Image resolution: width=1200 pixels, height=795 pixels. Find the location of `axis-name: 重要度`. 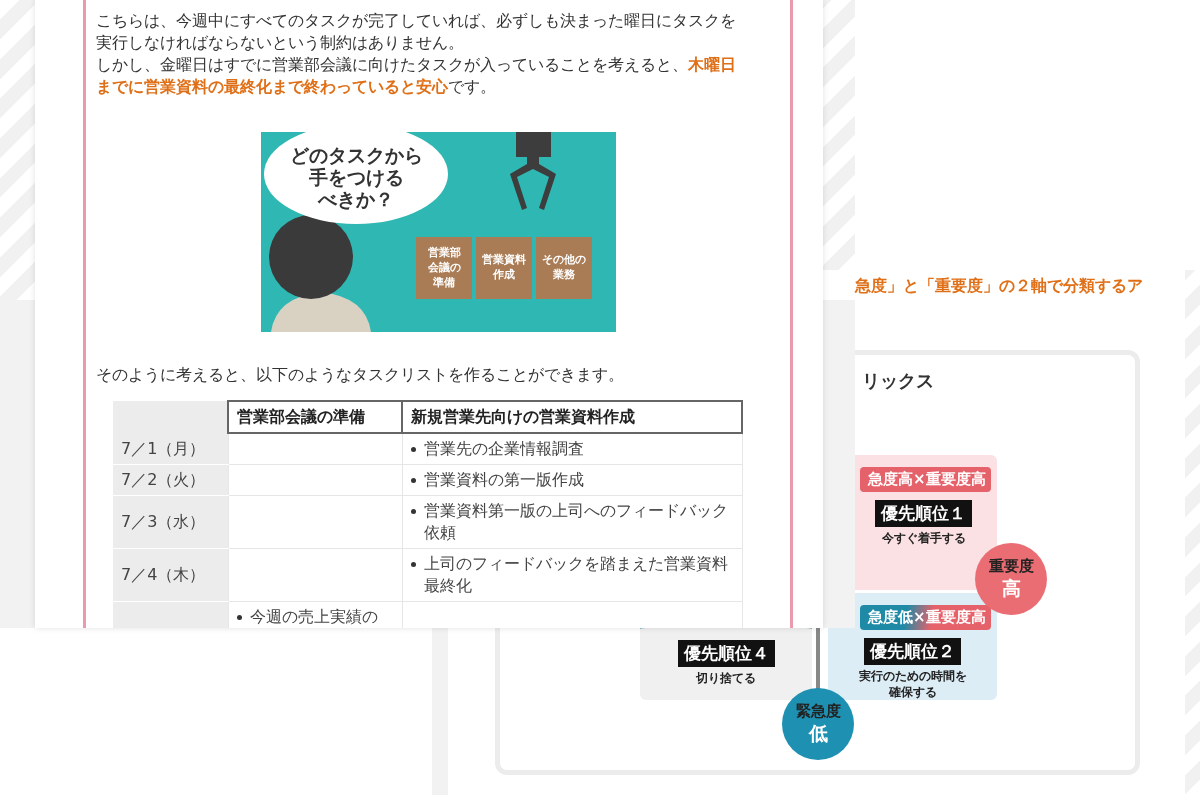

axis-name: 重要度 is located at coordinates (1011, 566).